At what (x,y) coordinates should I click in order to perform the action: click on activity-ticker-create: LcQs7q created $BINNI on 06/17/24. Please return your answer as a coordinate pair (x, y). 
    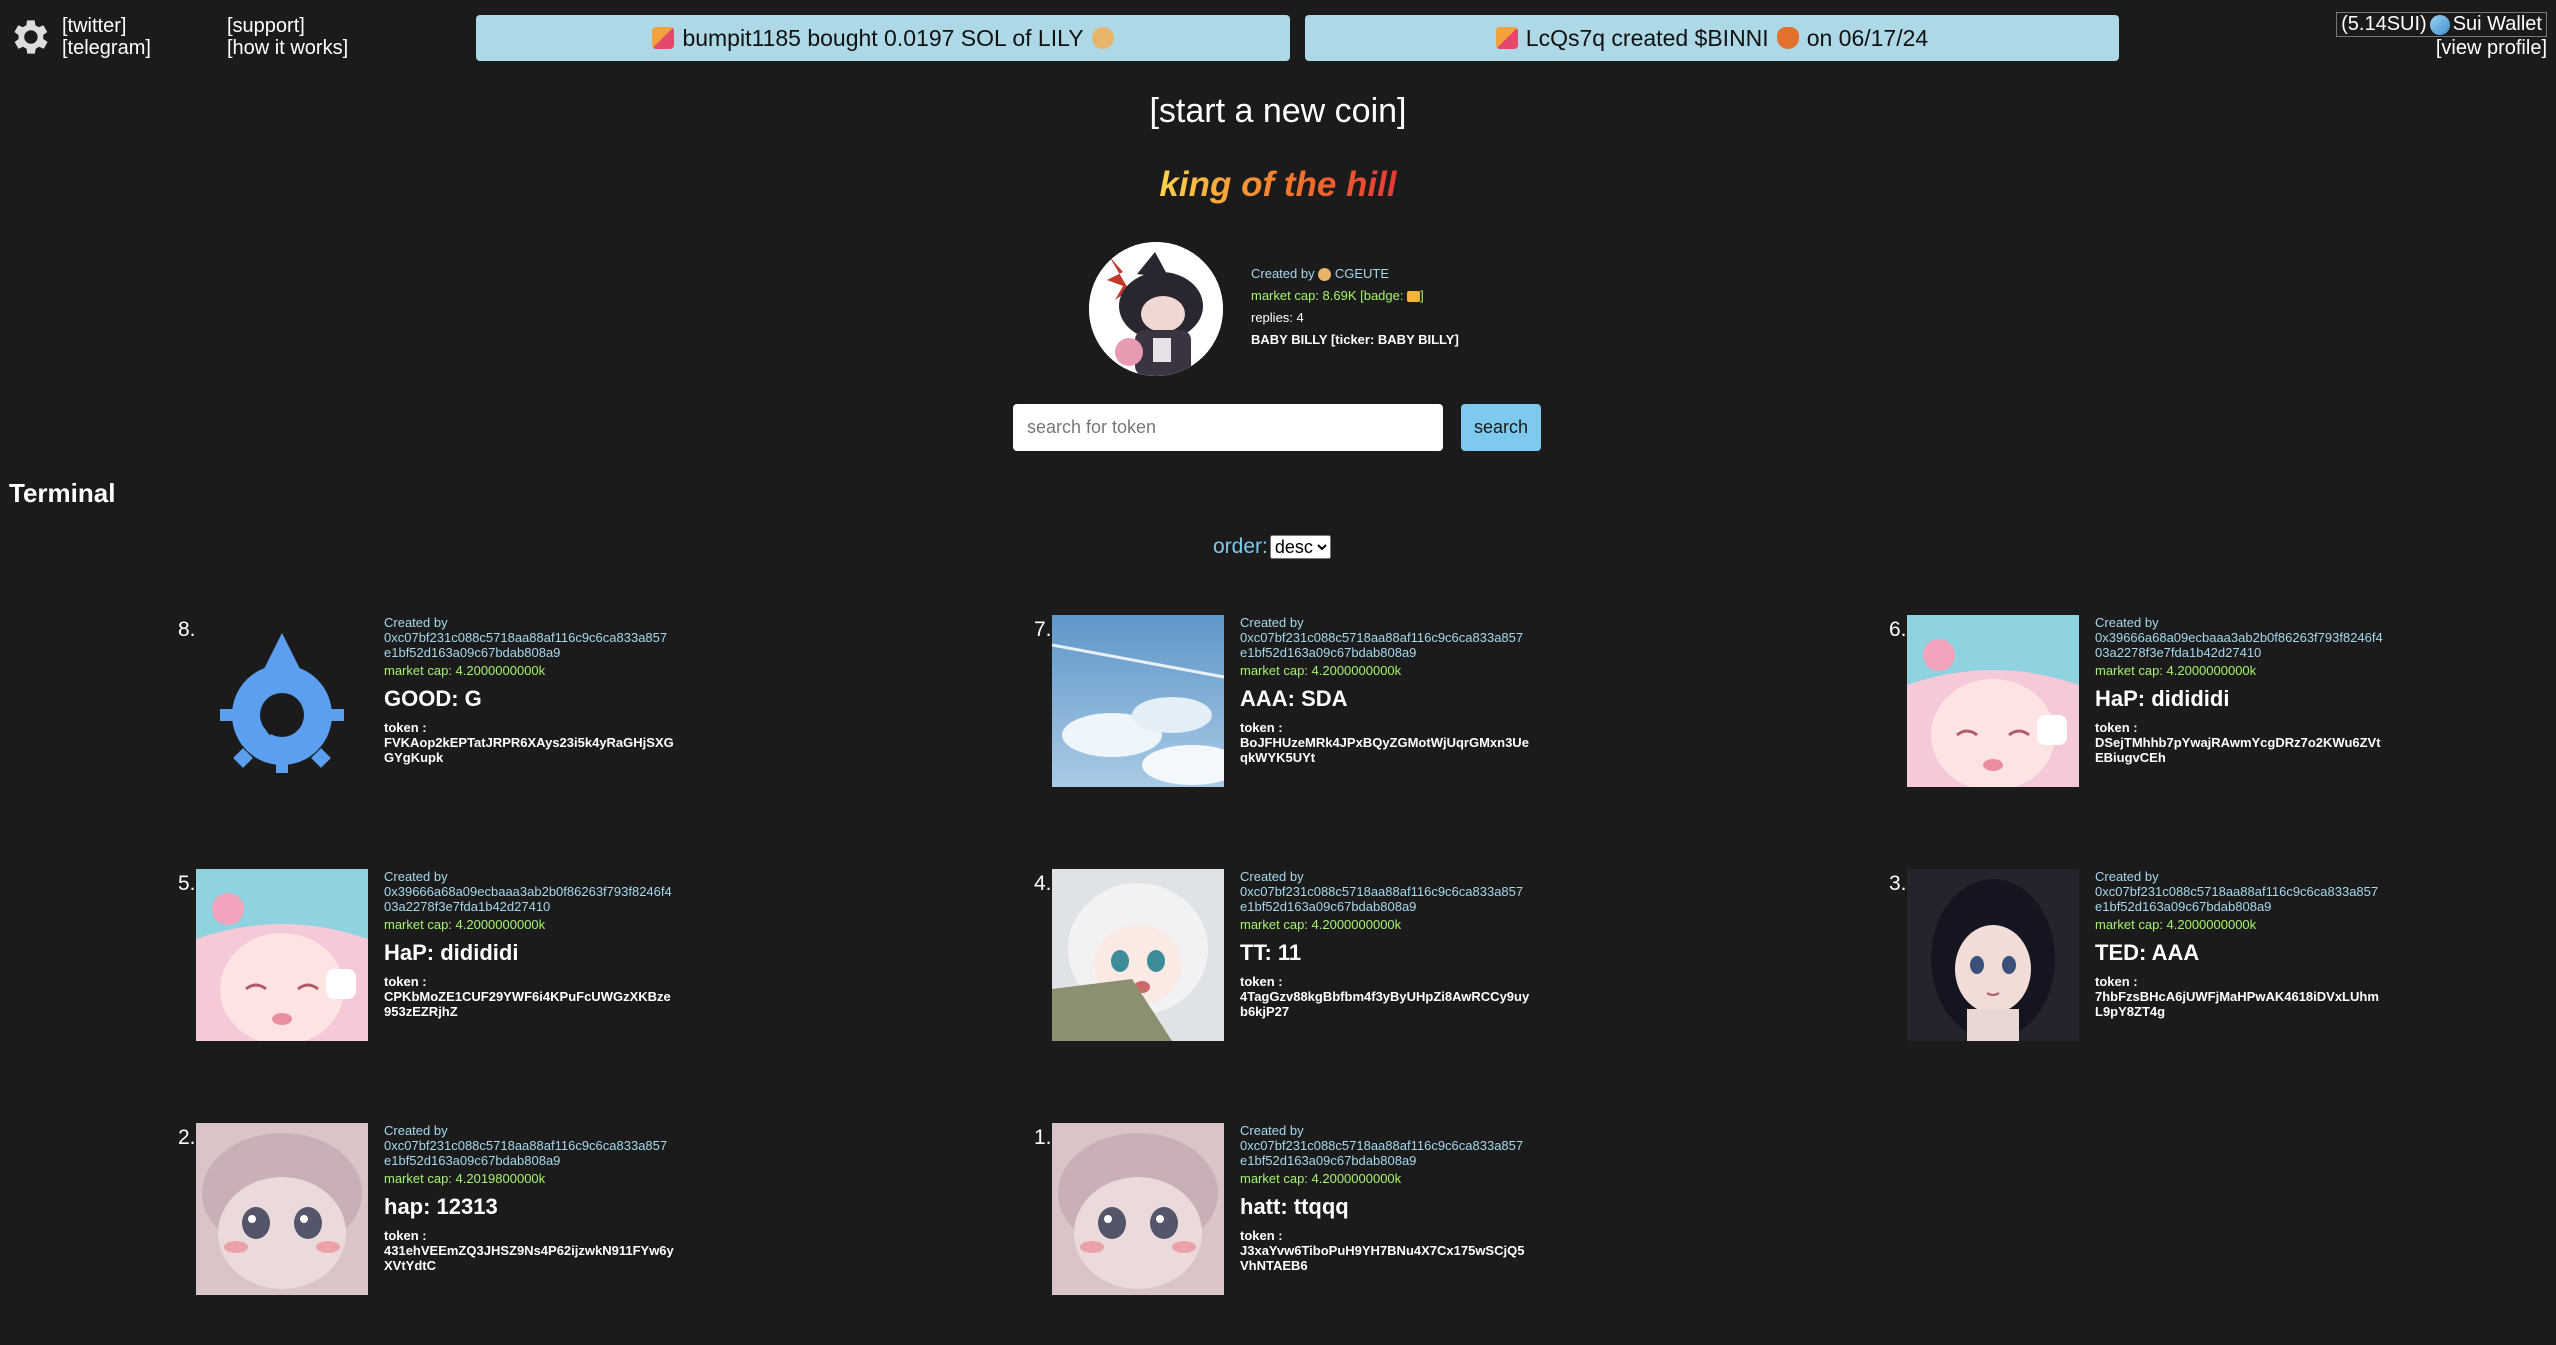
    Looking at the image, I should click on (1712, 38).